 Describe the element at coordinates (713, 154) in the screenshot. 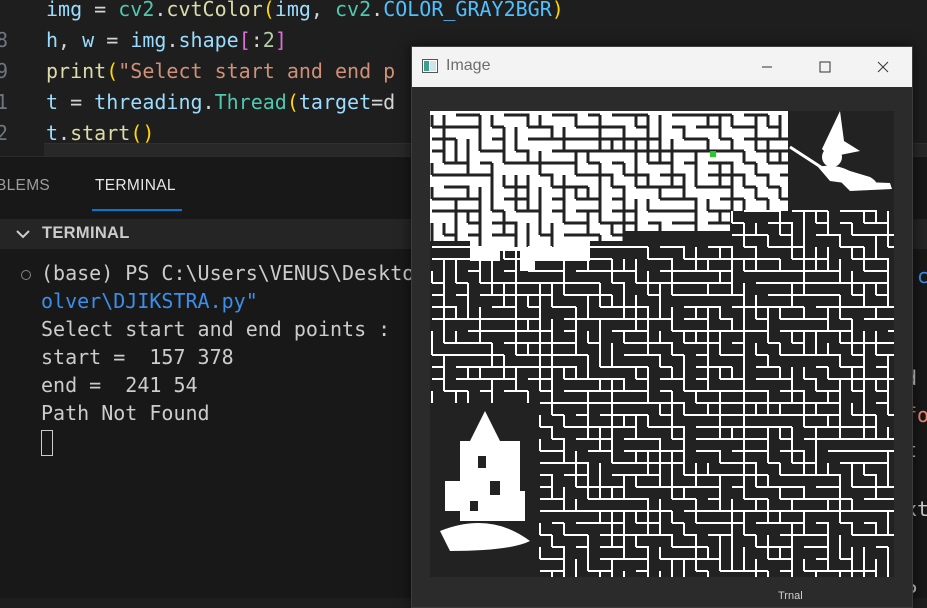

I see `start-point-marker` at that location.